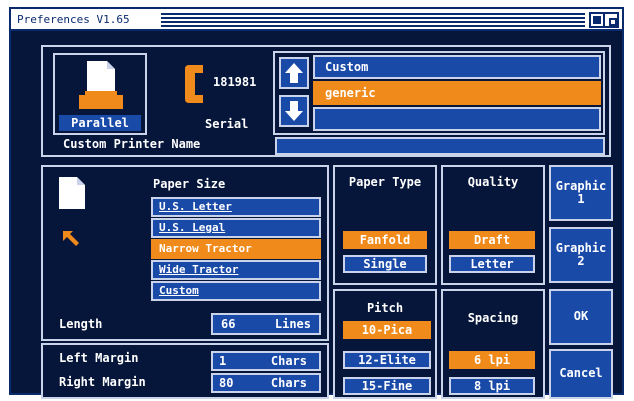 The image size is (634, 401). Describe the element at coordinates (236, 207) in the screenshot. I see `paper-size-item: U.S. Letter` at that location.